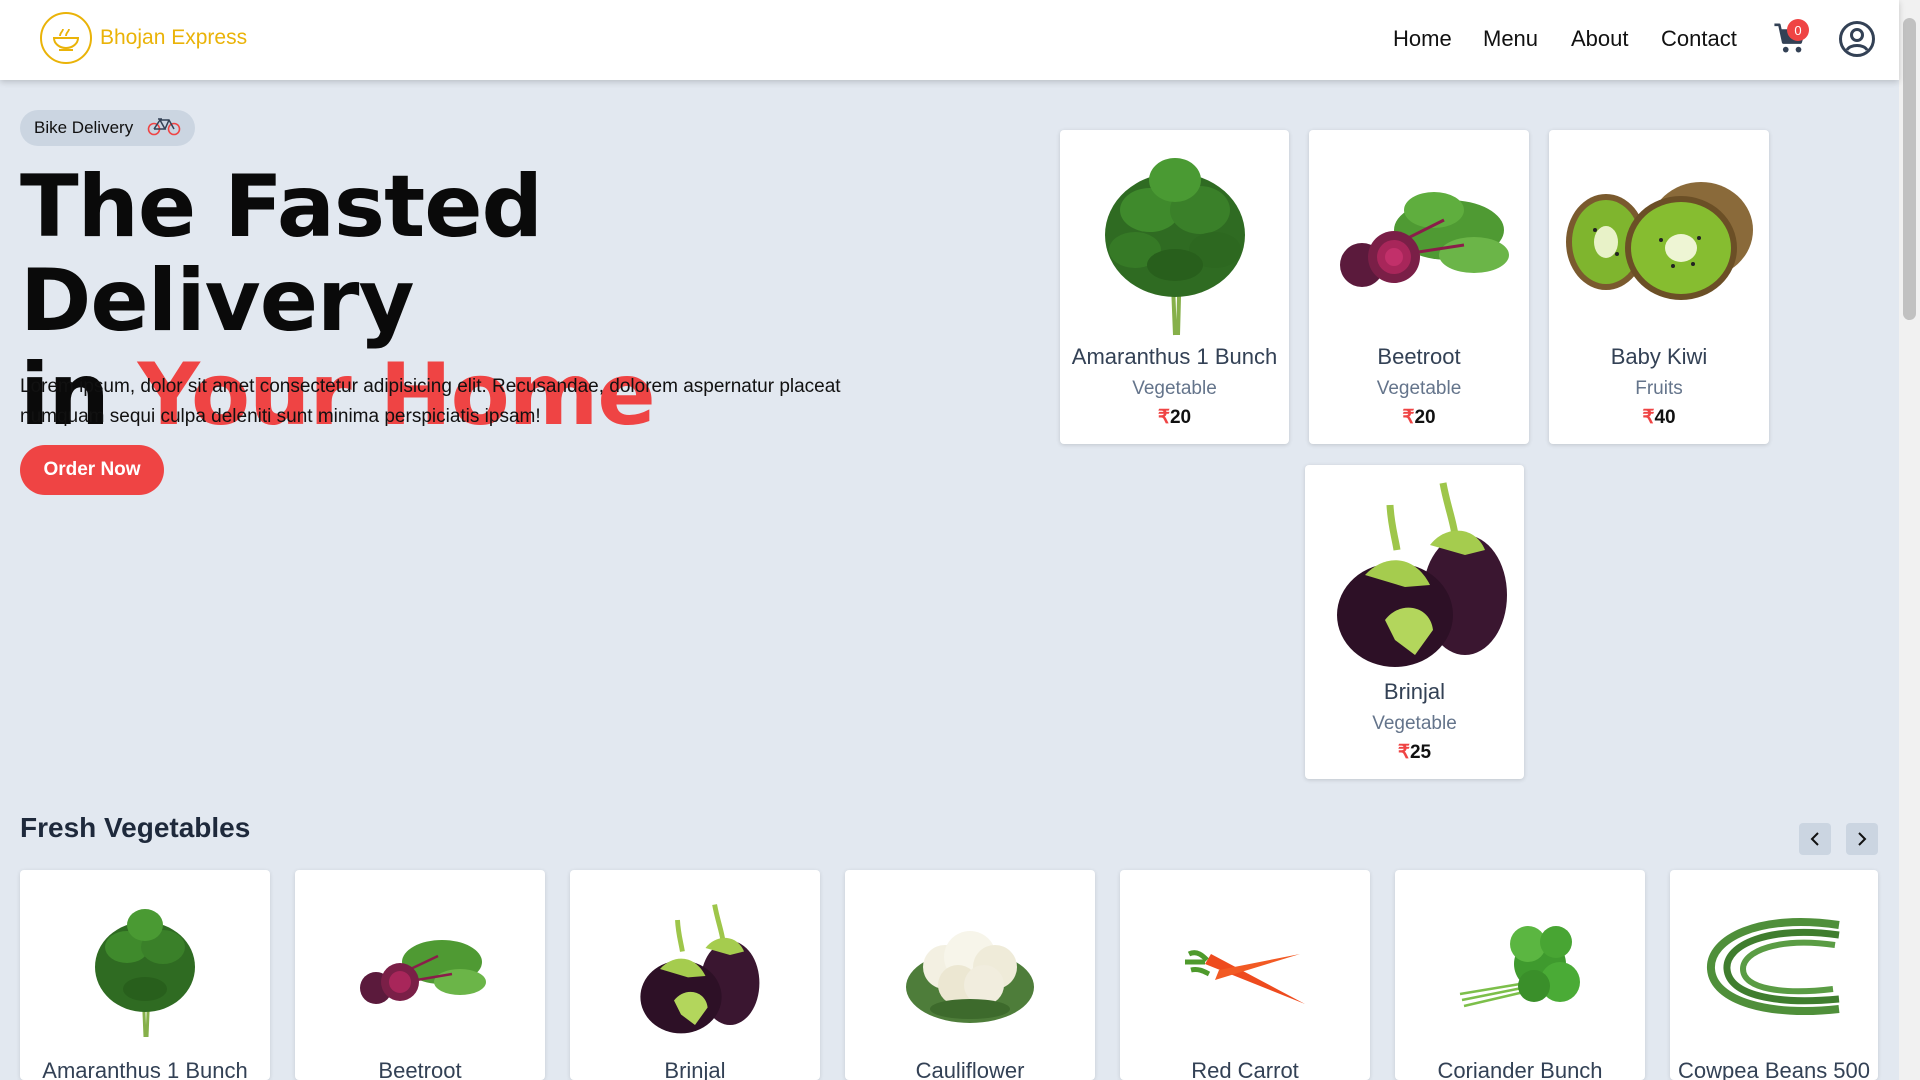 This screenshot has width=1920, height=1080. Describe the element at coordinates (84, 127) in the screenshot. I see `pill-label: Bike Delivery` at that location.